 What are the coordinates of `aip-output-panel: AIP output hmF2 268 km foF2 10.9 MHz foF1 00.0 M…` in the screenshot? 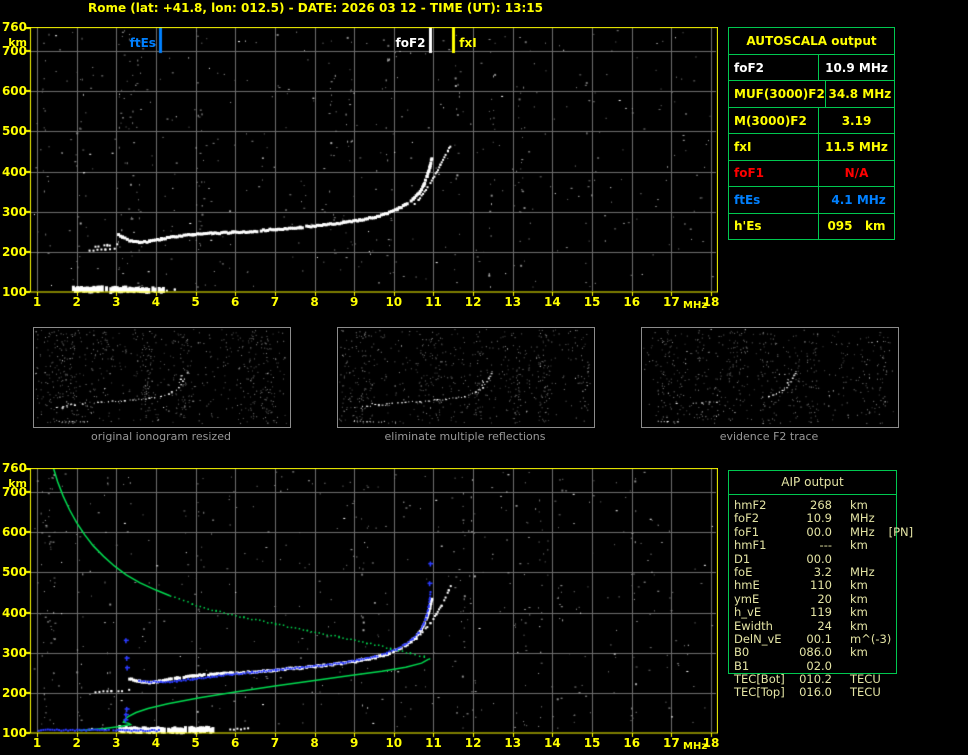 It's located at (820, 584).